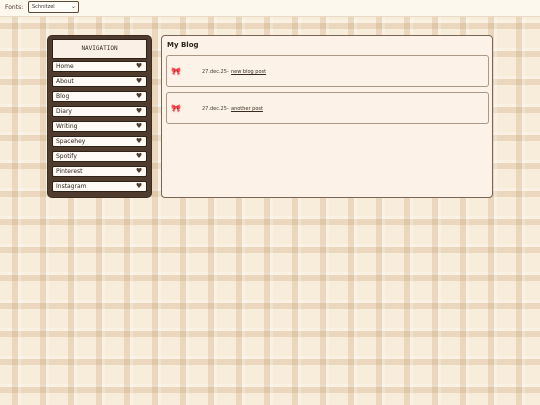 This screenshot has width=540, height=405. Describe the element at coordinates (248, 72) in the screenshot. I see `post-title-link: new blog post` at that location.